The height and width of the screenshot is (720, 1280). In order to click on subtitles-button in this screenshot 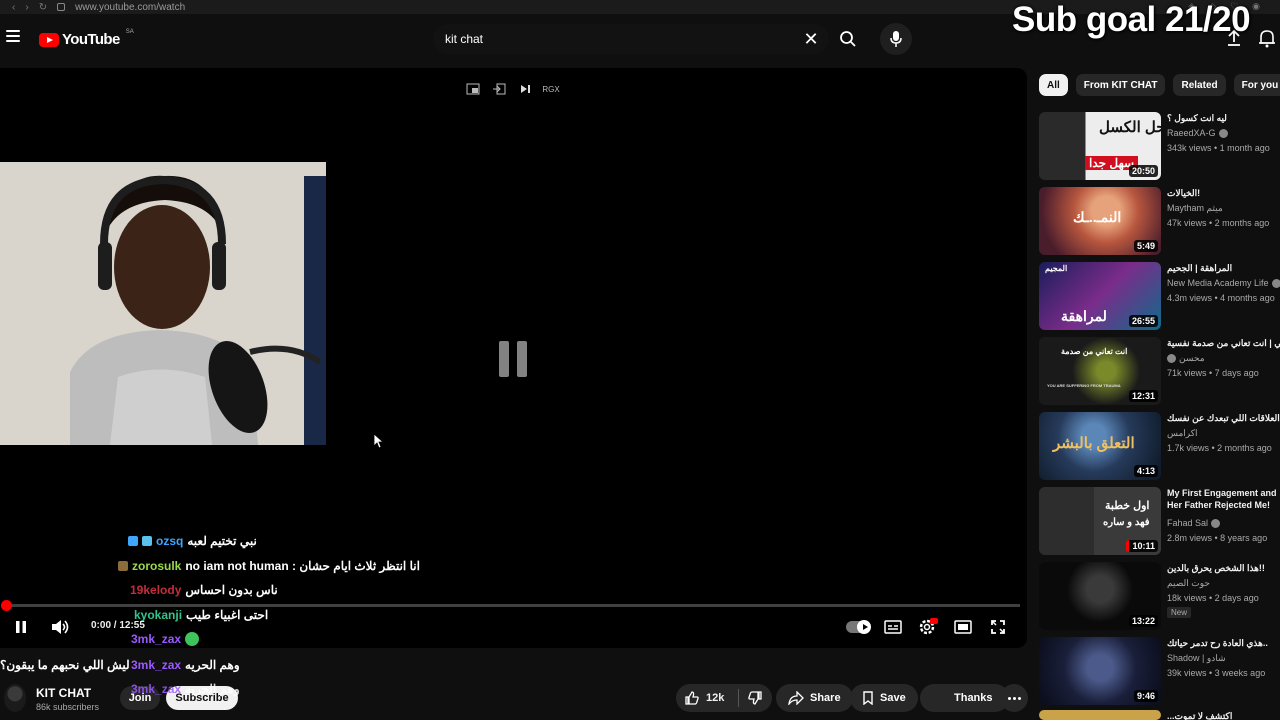, I will do `click(893, 627)`.